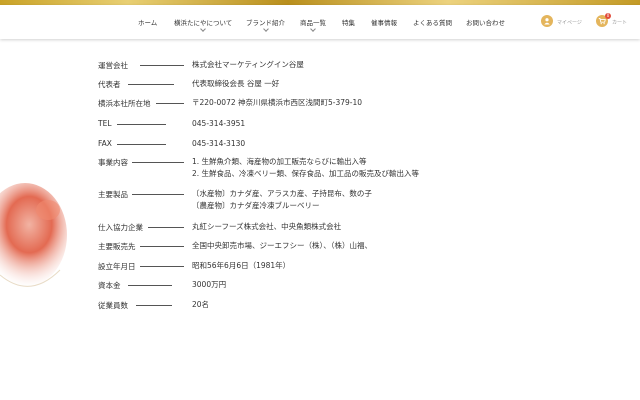 Image resolution: width=640 pixels, height=400 pixels. I want to click on company-row: 主要販売先 全国中央卸売市場、ジーエフシー（株）、（株）山福、, so click(358, 251).